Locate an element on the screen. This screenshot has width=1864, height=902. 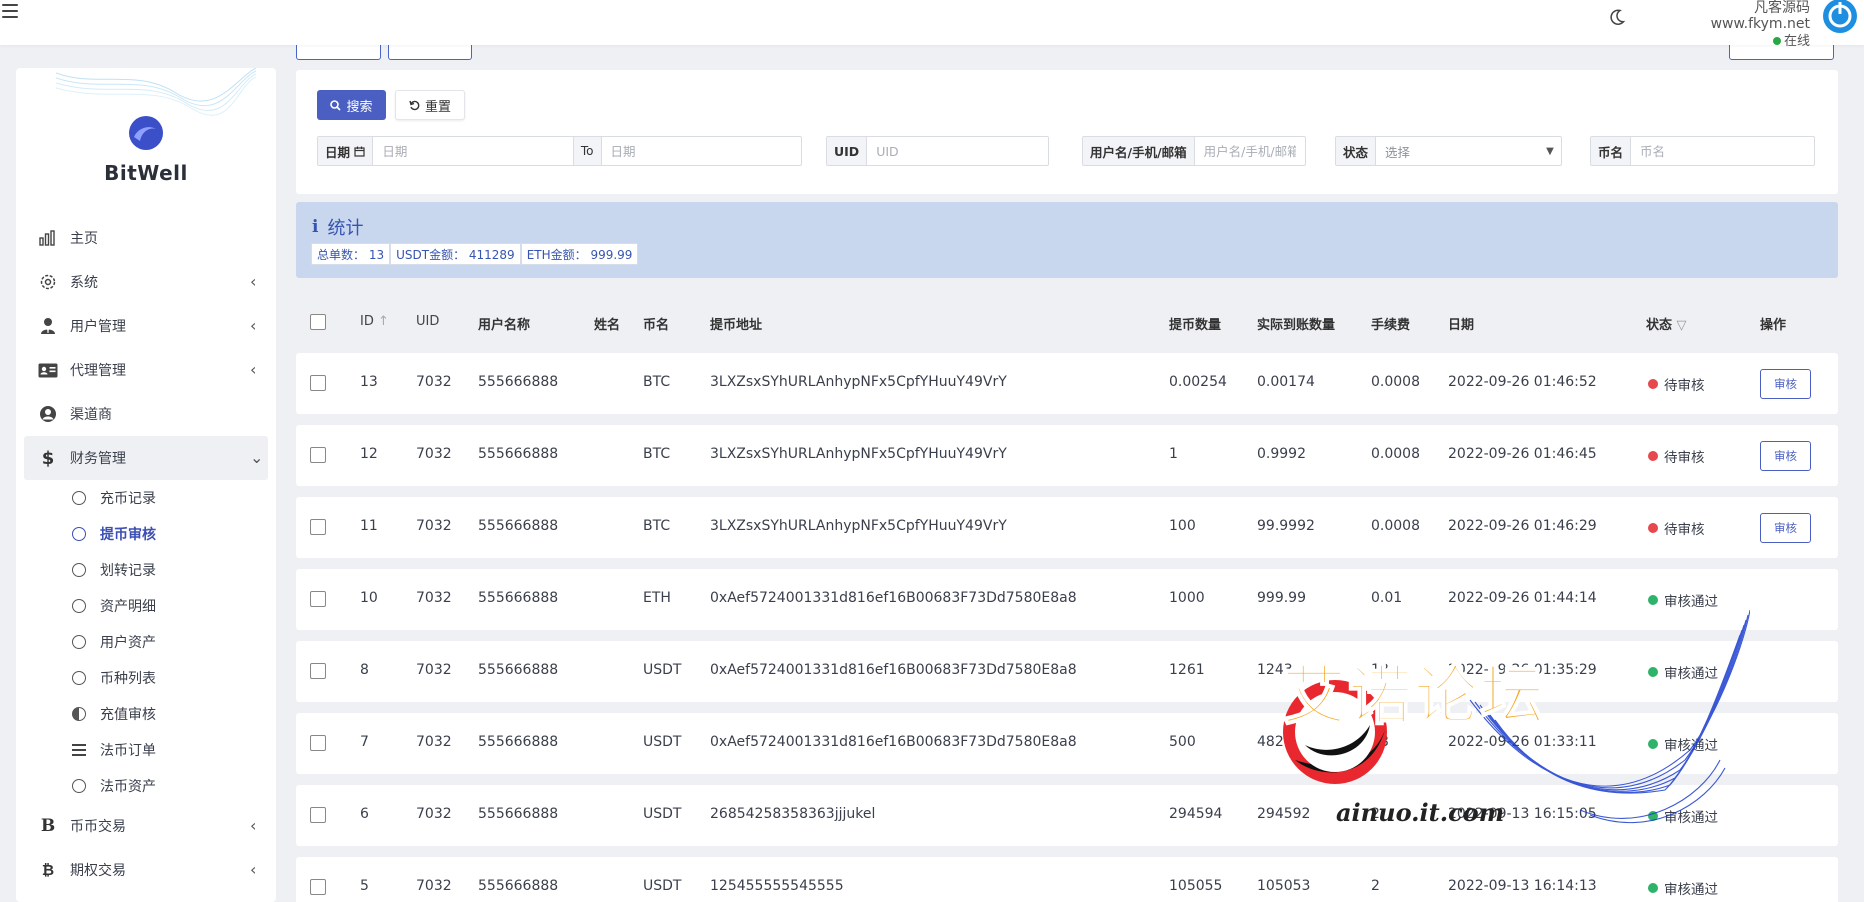
cell-amount: 500 is located at coordinates (1182, 742).